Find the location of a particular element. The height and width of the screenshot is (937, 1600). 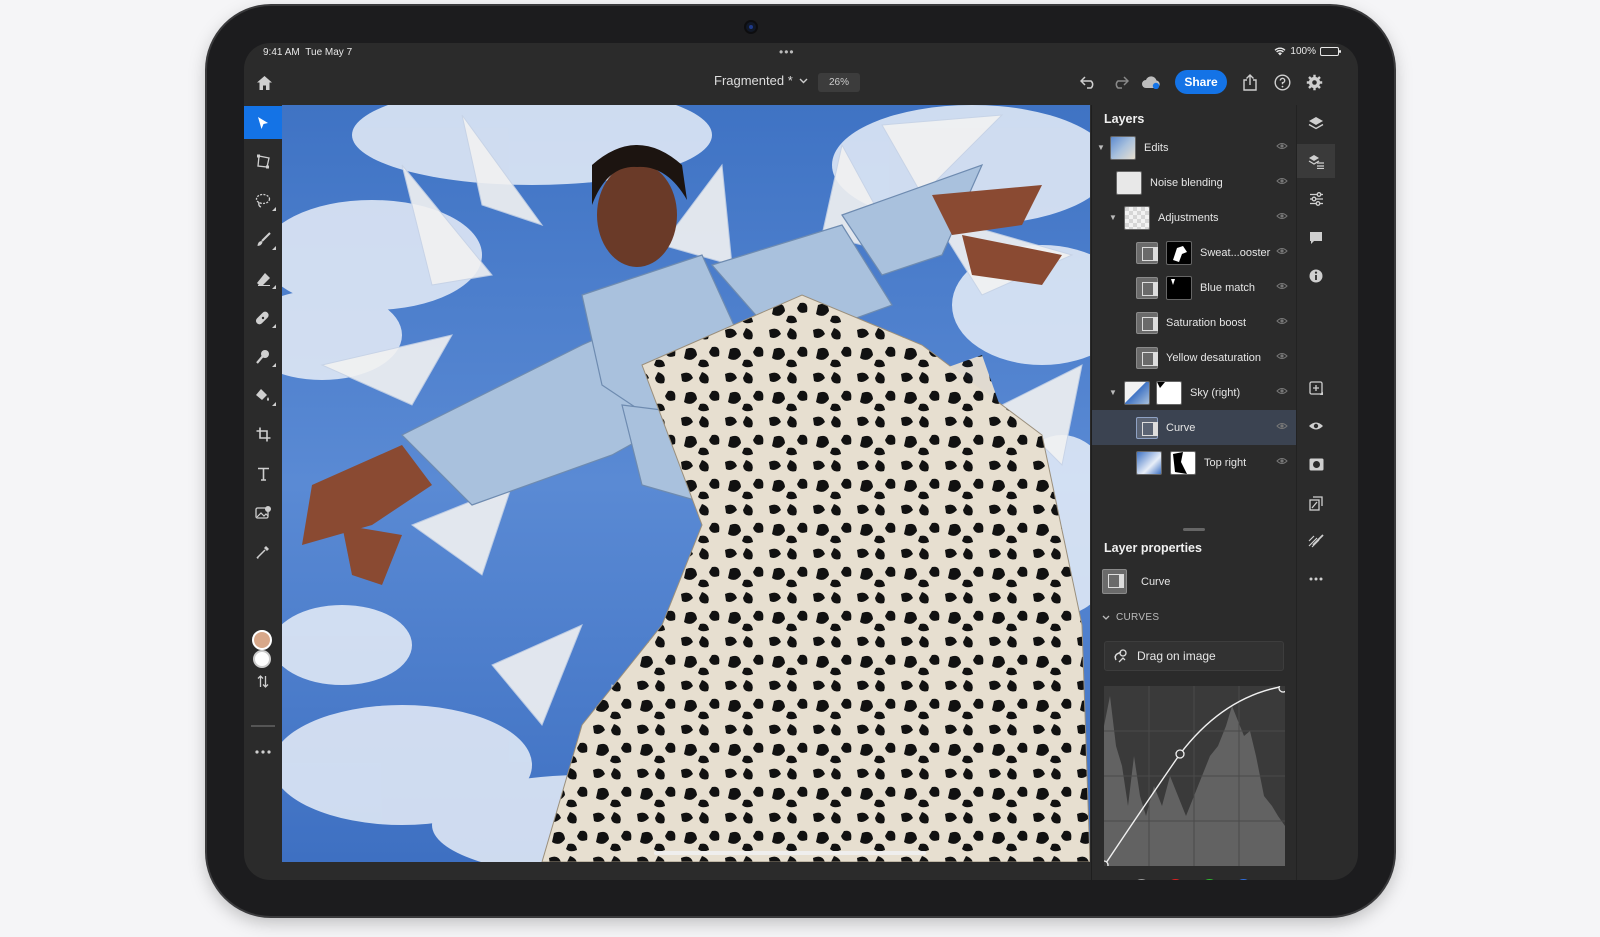

type-tool is located at coordinates (263, 473).